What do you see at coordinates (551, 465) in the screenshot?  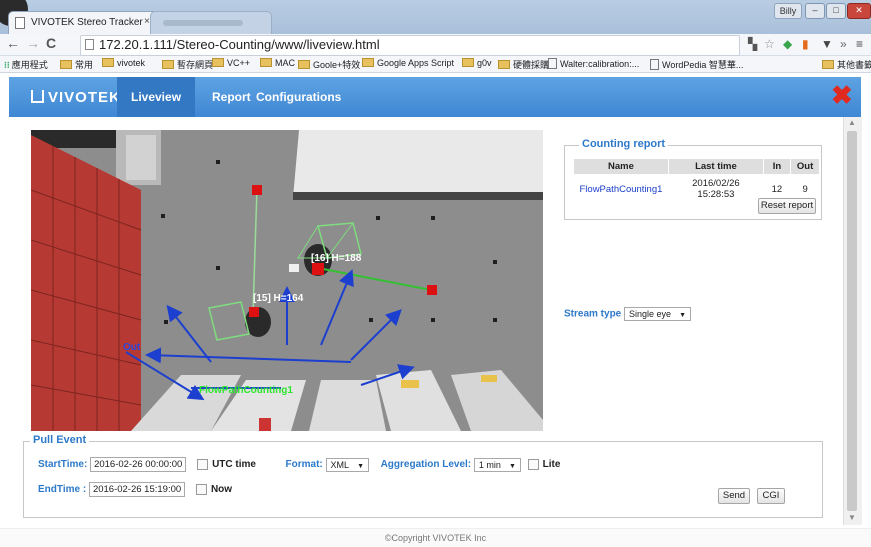 I see `lite-label: Lite` at bounding box center [551, 465].